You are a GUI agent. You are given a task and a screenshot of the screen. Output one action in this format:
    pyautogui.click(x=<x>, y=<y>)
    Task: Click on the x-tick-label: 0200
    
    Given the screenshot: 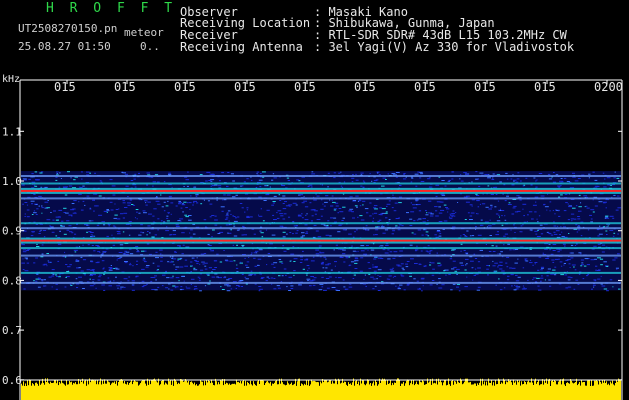 What is the action you would take?
    pyautogui.click(x=608, y=87)
    